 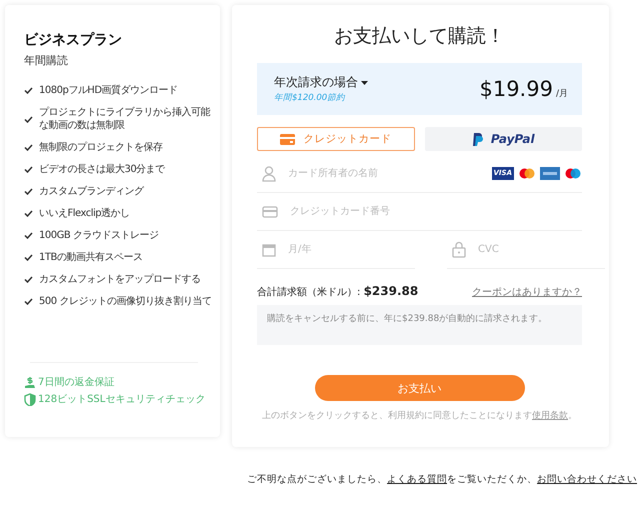 What do you see at coordinates (587, 479) in the screenshot?
I see `link: お問い合わせください` at bounding box center [587, 479].